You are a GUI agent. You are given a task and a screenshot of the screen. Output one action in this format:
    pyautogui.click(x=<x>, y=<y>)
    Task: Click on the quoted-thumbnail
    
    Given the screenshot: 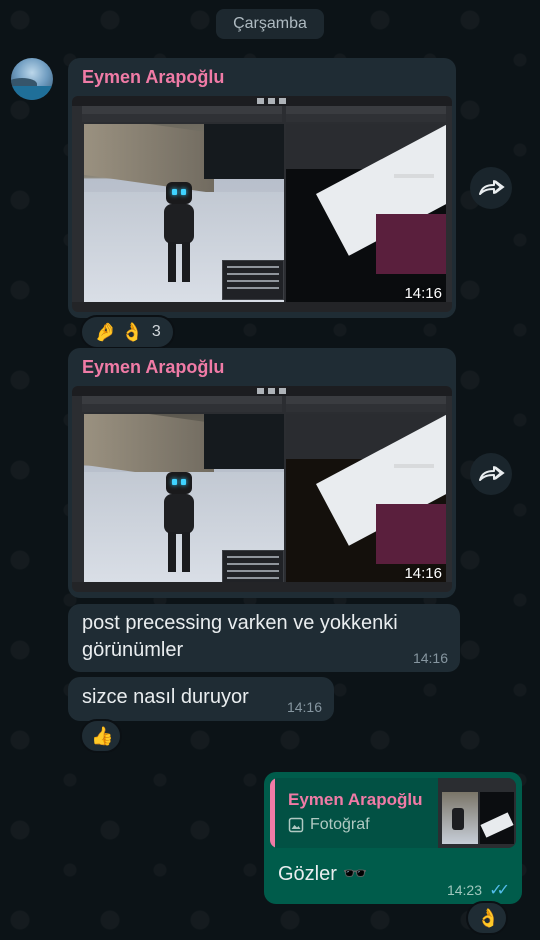 What is the action you would take?
    pyautogui.click(x=477, y=813)
    